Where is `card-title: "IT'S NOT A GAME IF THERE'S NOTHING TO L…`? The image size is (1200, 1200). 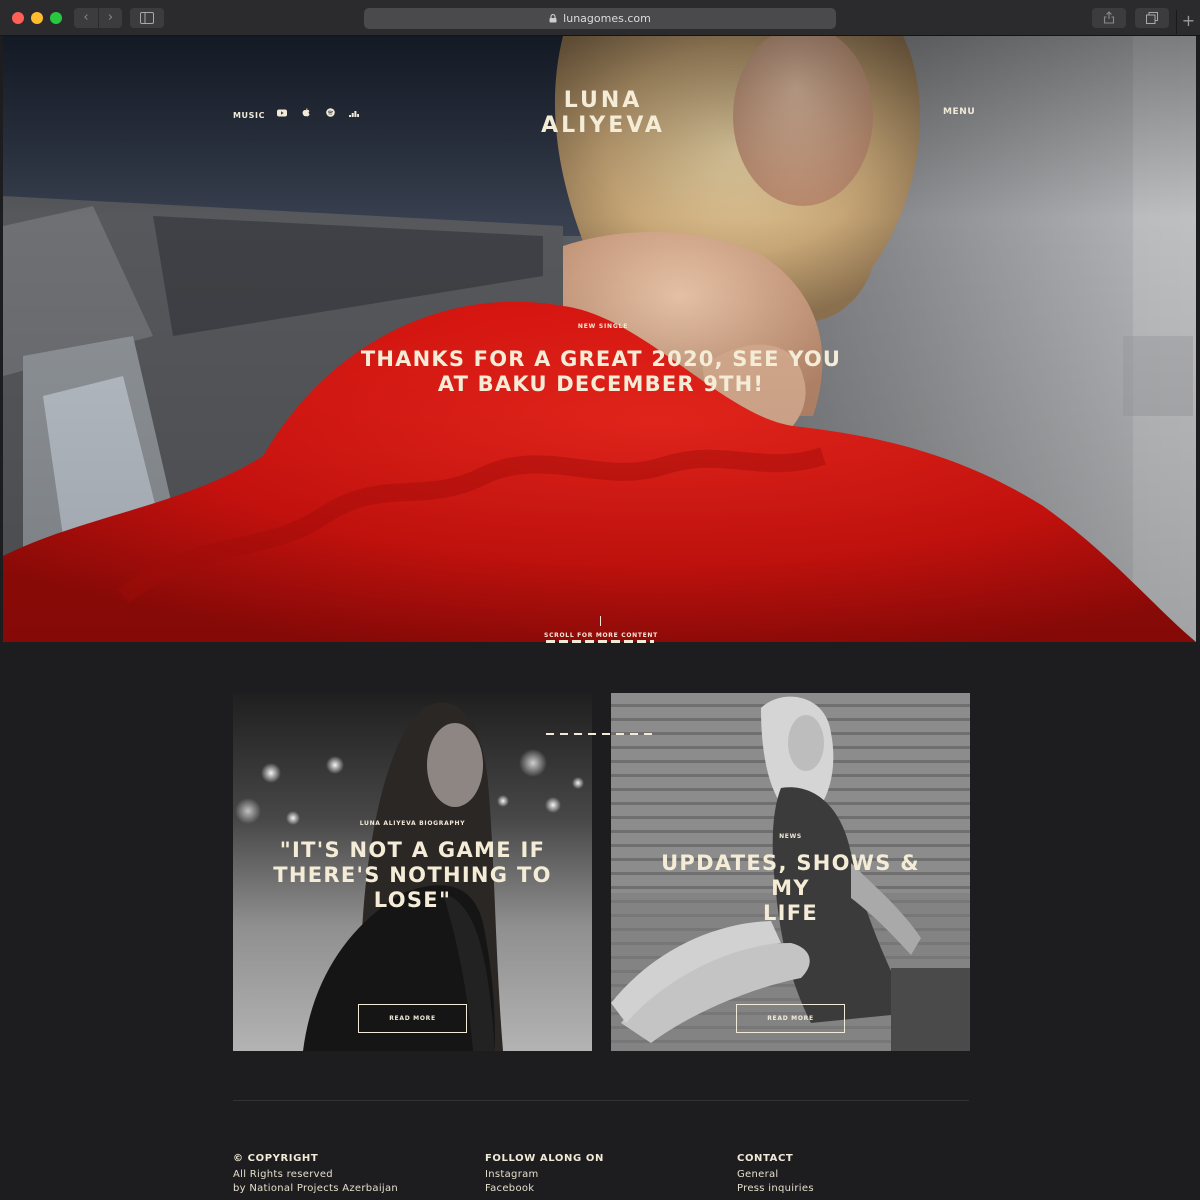
card-title: "IT'S NOT A GAME IF THERE'S NOTHING TO L… is located at coordinates (412, 875).